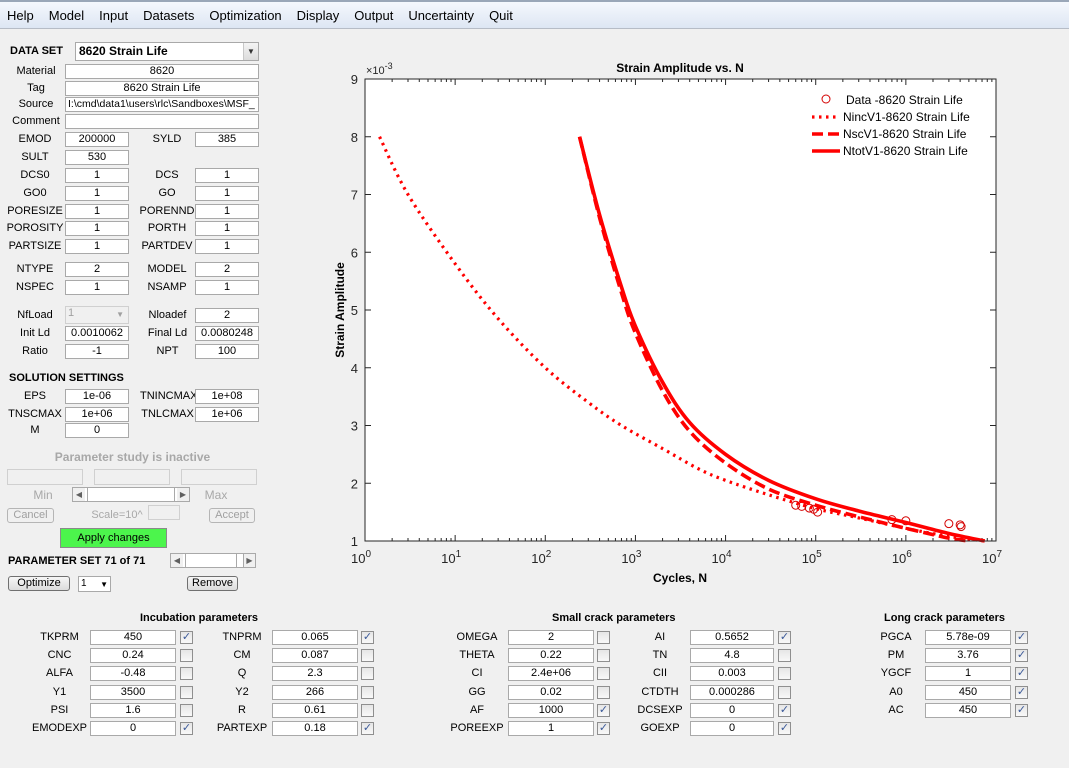 The image size is (1069, 768). I want to click on inc-check-cm, so click(367, 655).